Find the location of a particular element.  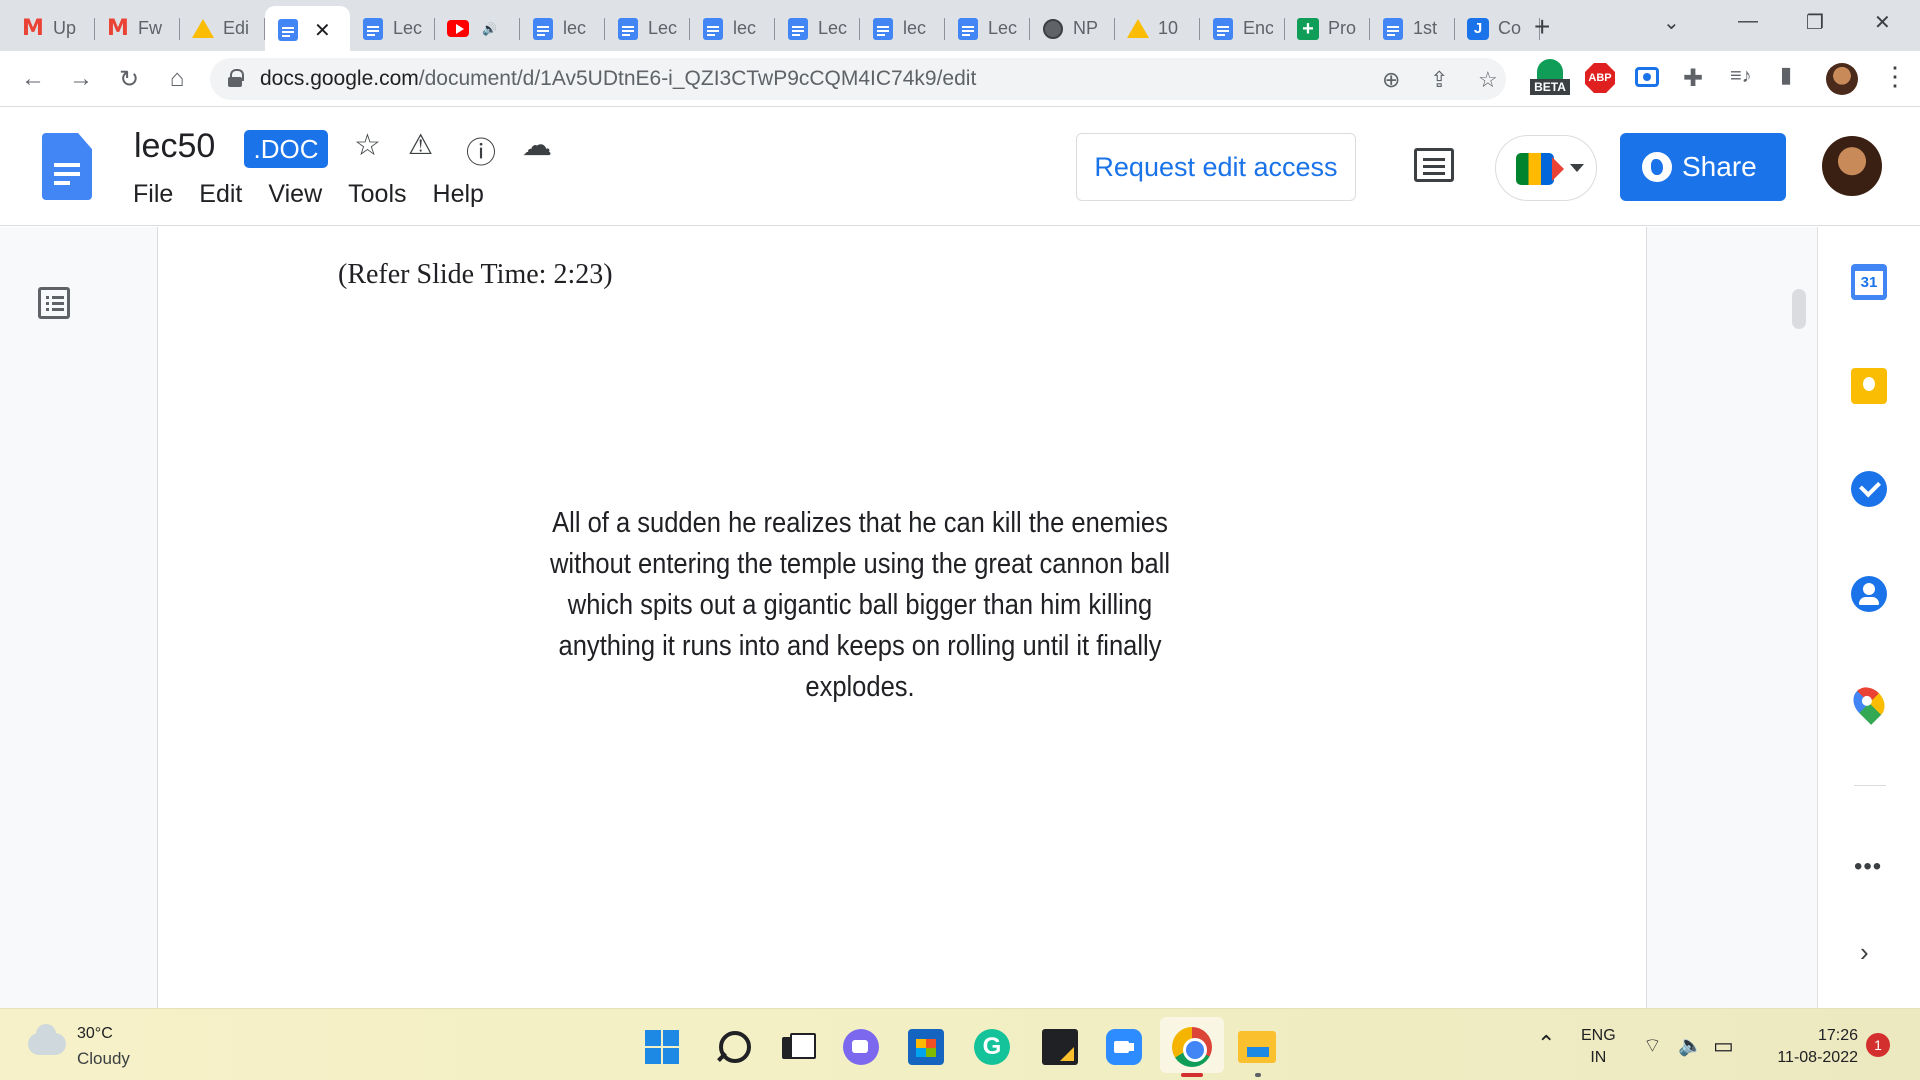

cloud-status-icon: ☁ is located at coordinates (537, 145).